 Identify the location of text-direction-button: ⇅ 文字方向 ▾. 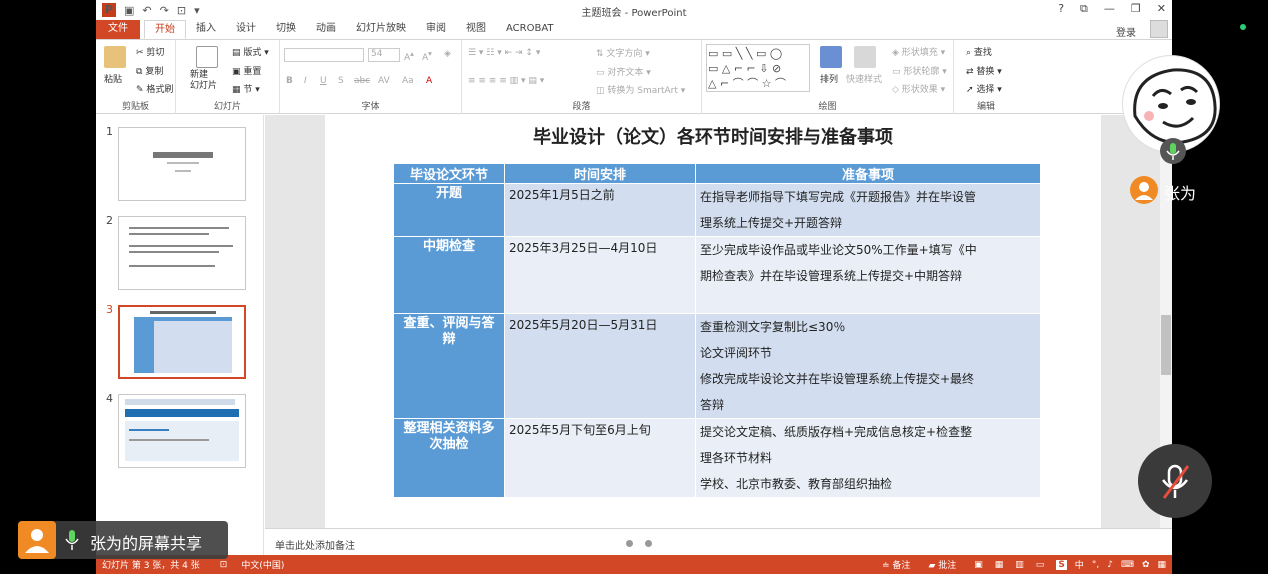
(623, 52).